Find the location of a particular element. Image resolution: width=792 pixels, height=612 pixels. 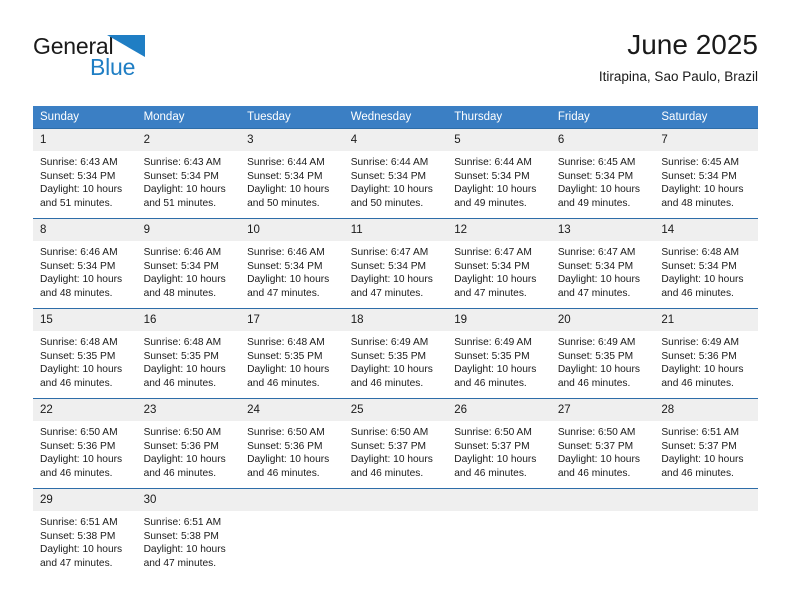

day-number: 23 is located at coordinates (188, 410).